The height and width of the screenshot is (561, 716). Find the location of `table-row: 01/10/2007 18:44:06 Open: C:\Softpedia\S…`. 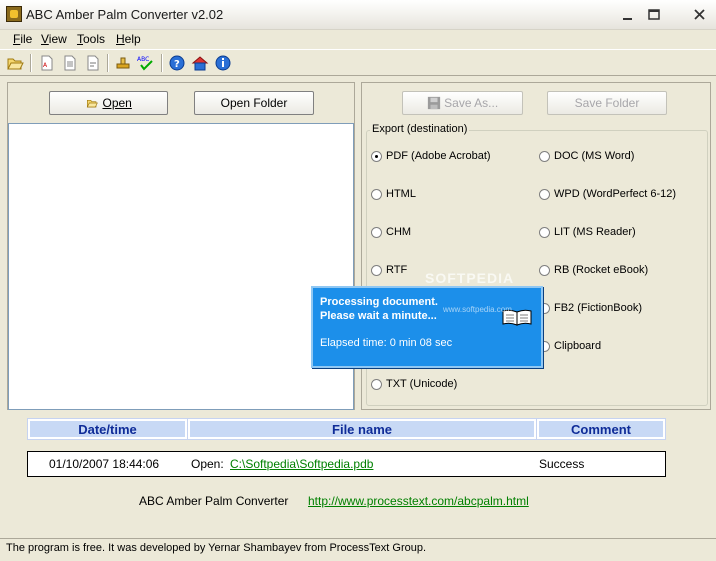

table-row: 01/10/2007 18:44:06 Open: C:\Softpedia\S… is located at coordinates (346, 464).